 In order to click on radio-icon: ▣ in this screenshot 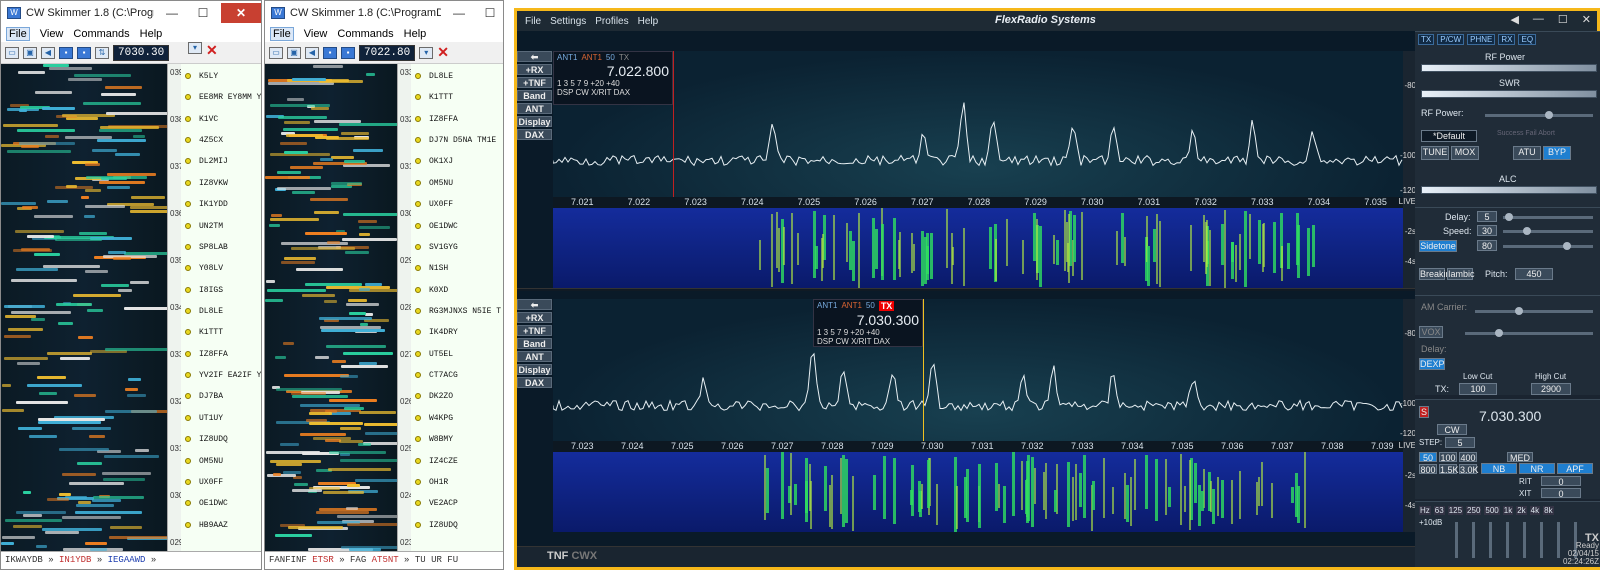, I will do `click(30, 52)`.